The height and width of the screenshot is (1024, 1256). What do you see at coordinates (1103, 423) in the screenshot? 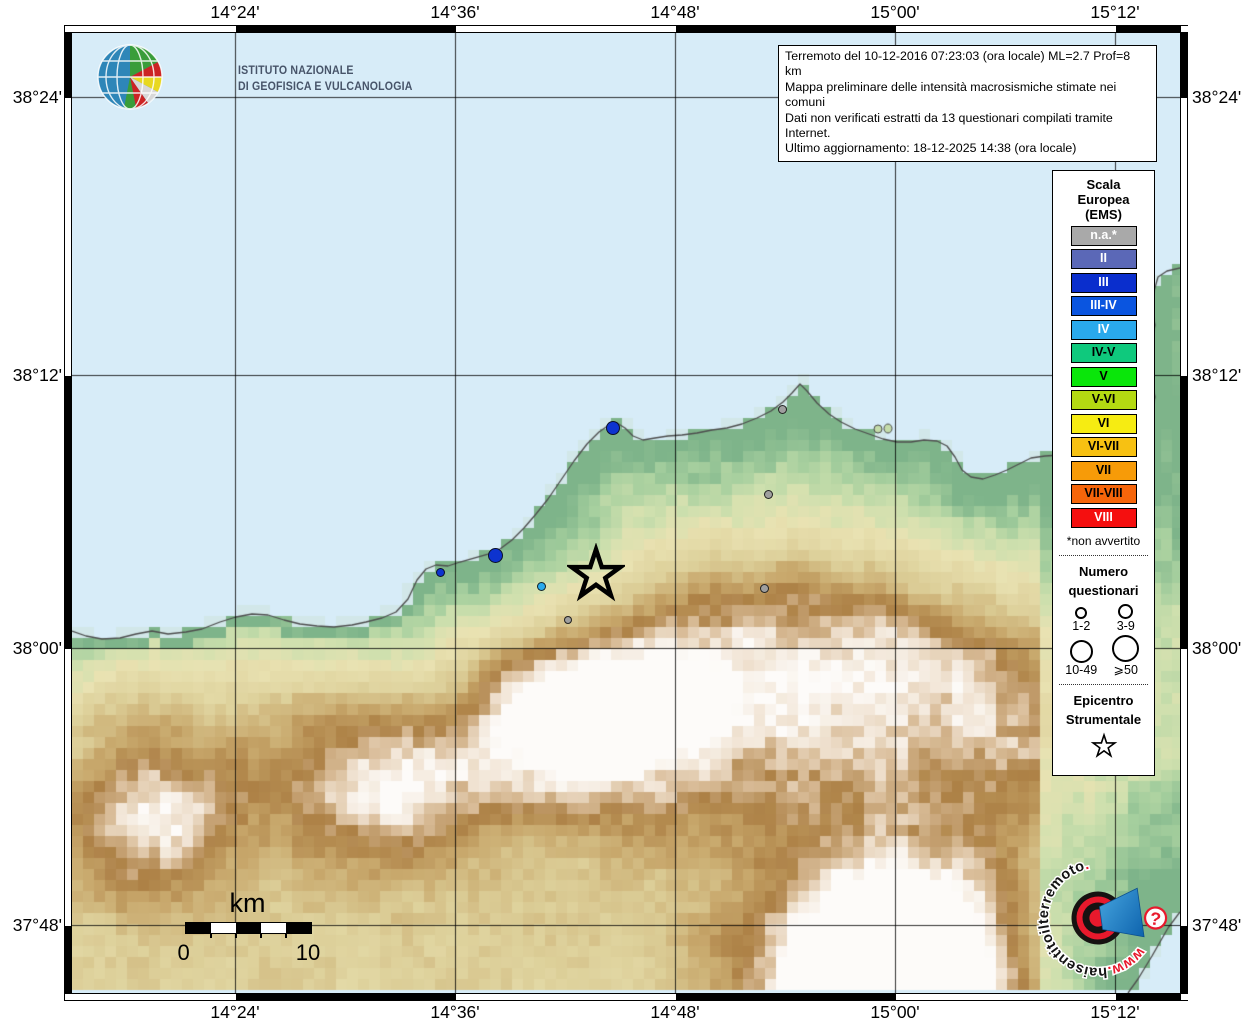
I see `legend-swatch-VI: VI` at bounding box center [1103, 423].